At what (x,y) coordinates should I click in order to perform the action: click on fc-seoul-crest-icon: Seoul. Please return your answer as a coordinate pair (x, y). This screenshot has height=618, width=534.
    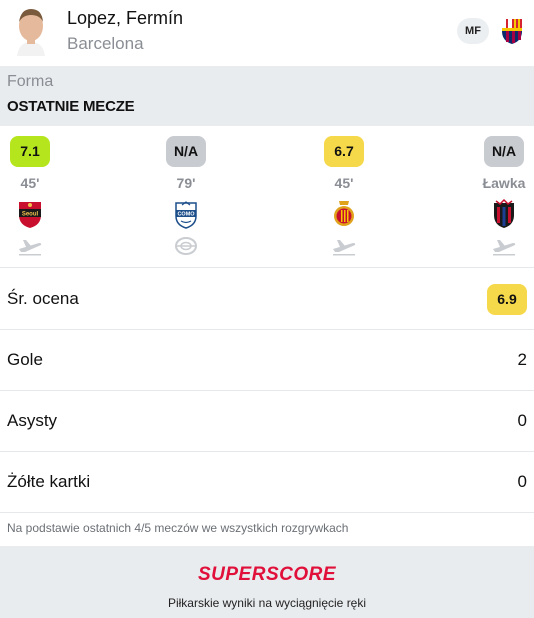
    Looking at the image, I should click on (30, 215).